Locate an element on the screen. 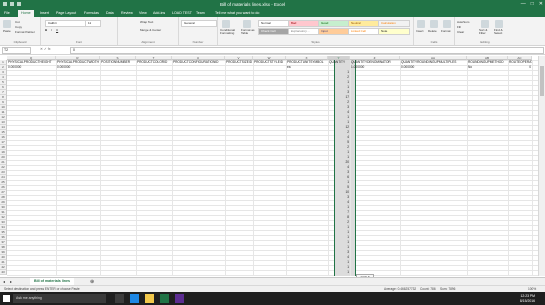 This screenshot has height=305, width=545. cell-q2: 0.000000 is located at coordinates (31, 67).